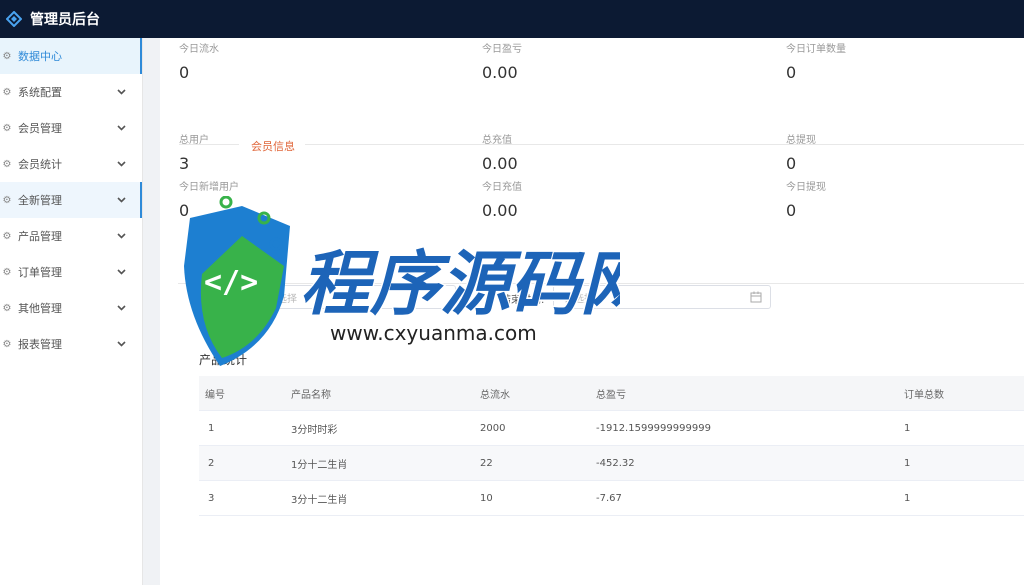  I want to click on sidebar-item-label: 其他管理, so click(40, 308).